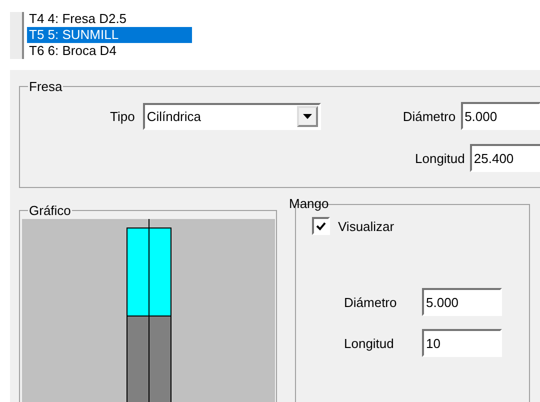 This screenshot has height=402, width=540. Describe the element at coordinates (231, 116) in the screenshot. I see `type-dropdown: Cilíndrica` at that location.